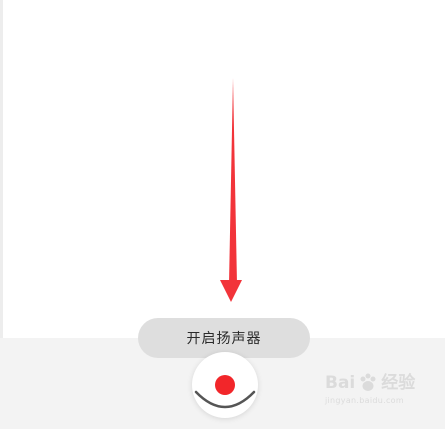  Describe the element at coordinates (364, 400) in the screenshot. I see `watermark-url: jingyan.baidu.com` at that location.